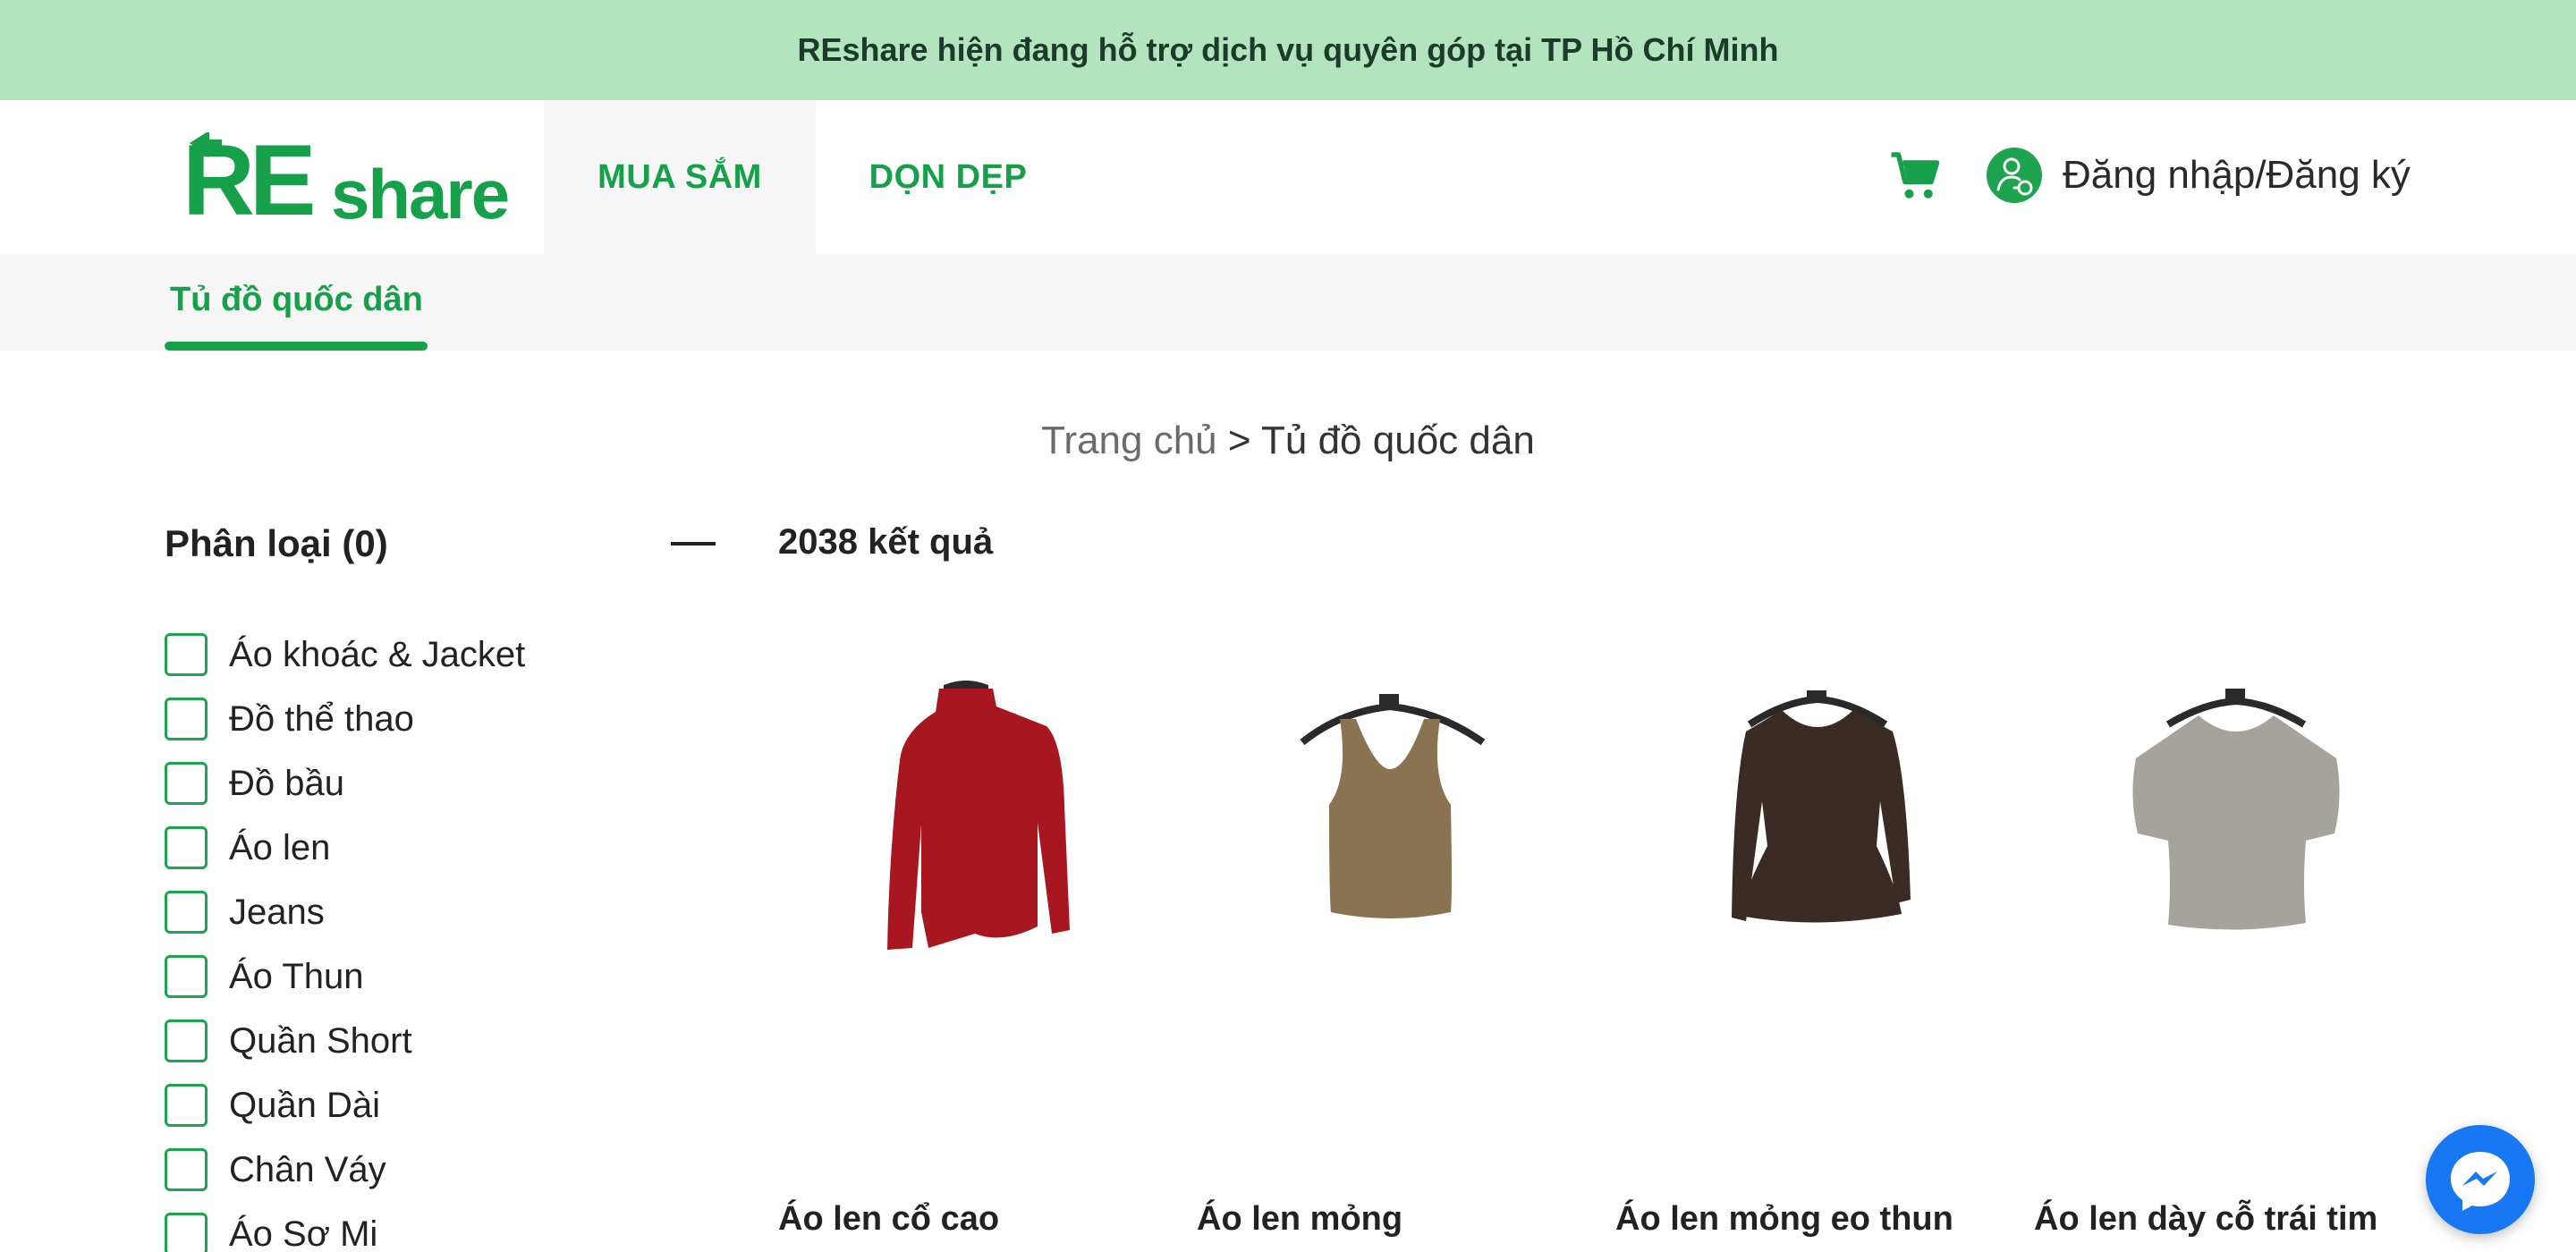 Image resolution: width=2576 pixels, height=1252 pixels. I want to click on filter-label: Quần Short, so click(320, 1040).